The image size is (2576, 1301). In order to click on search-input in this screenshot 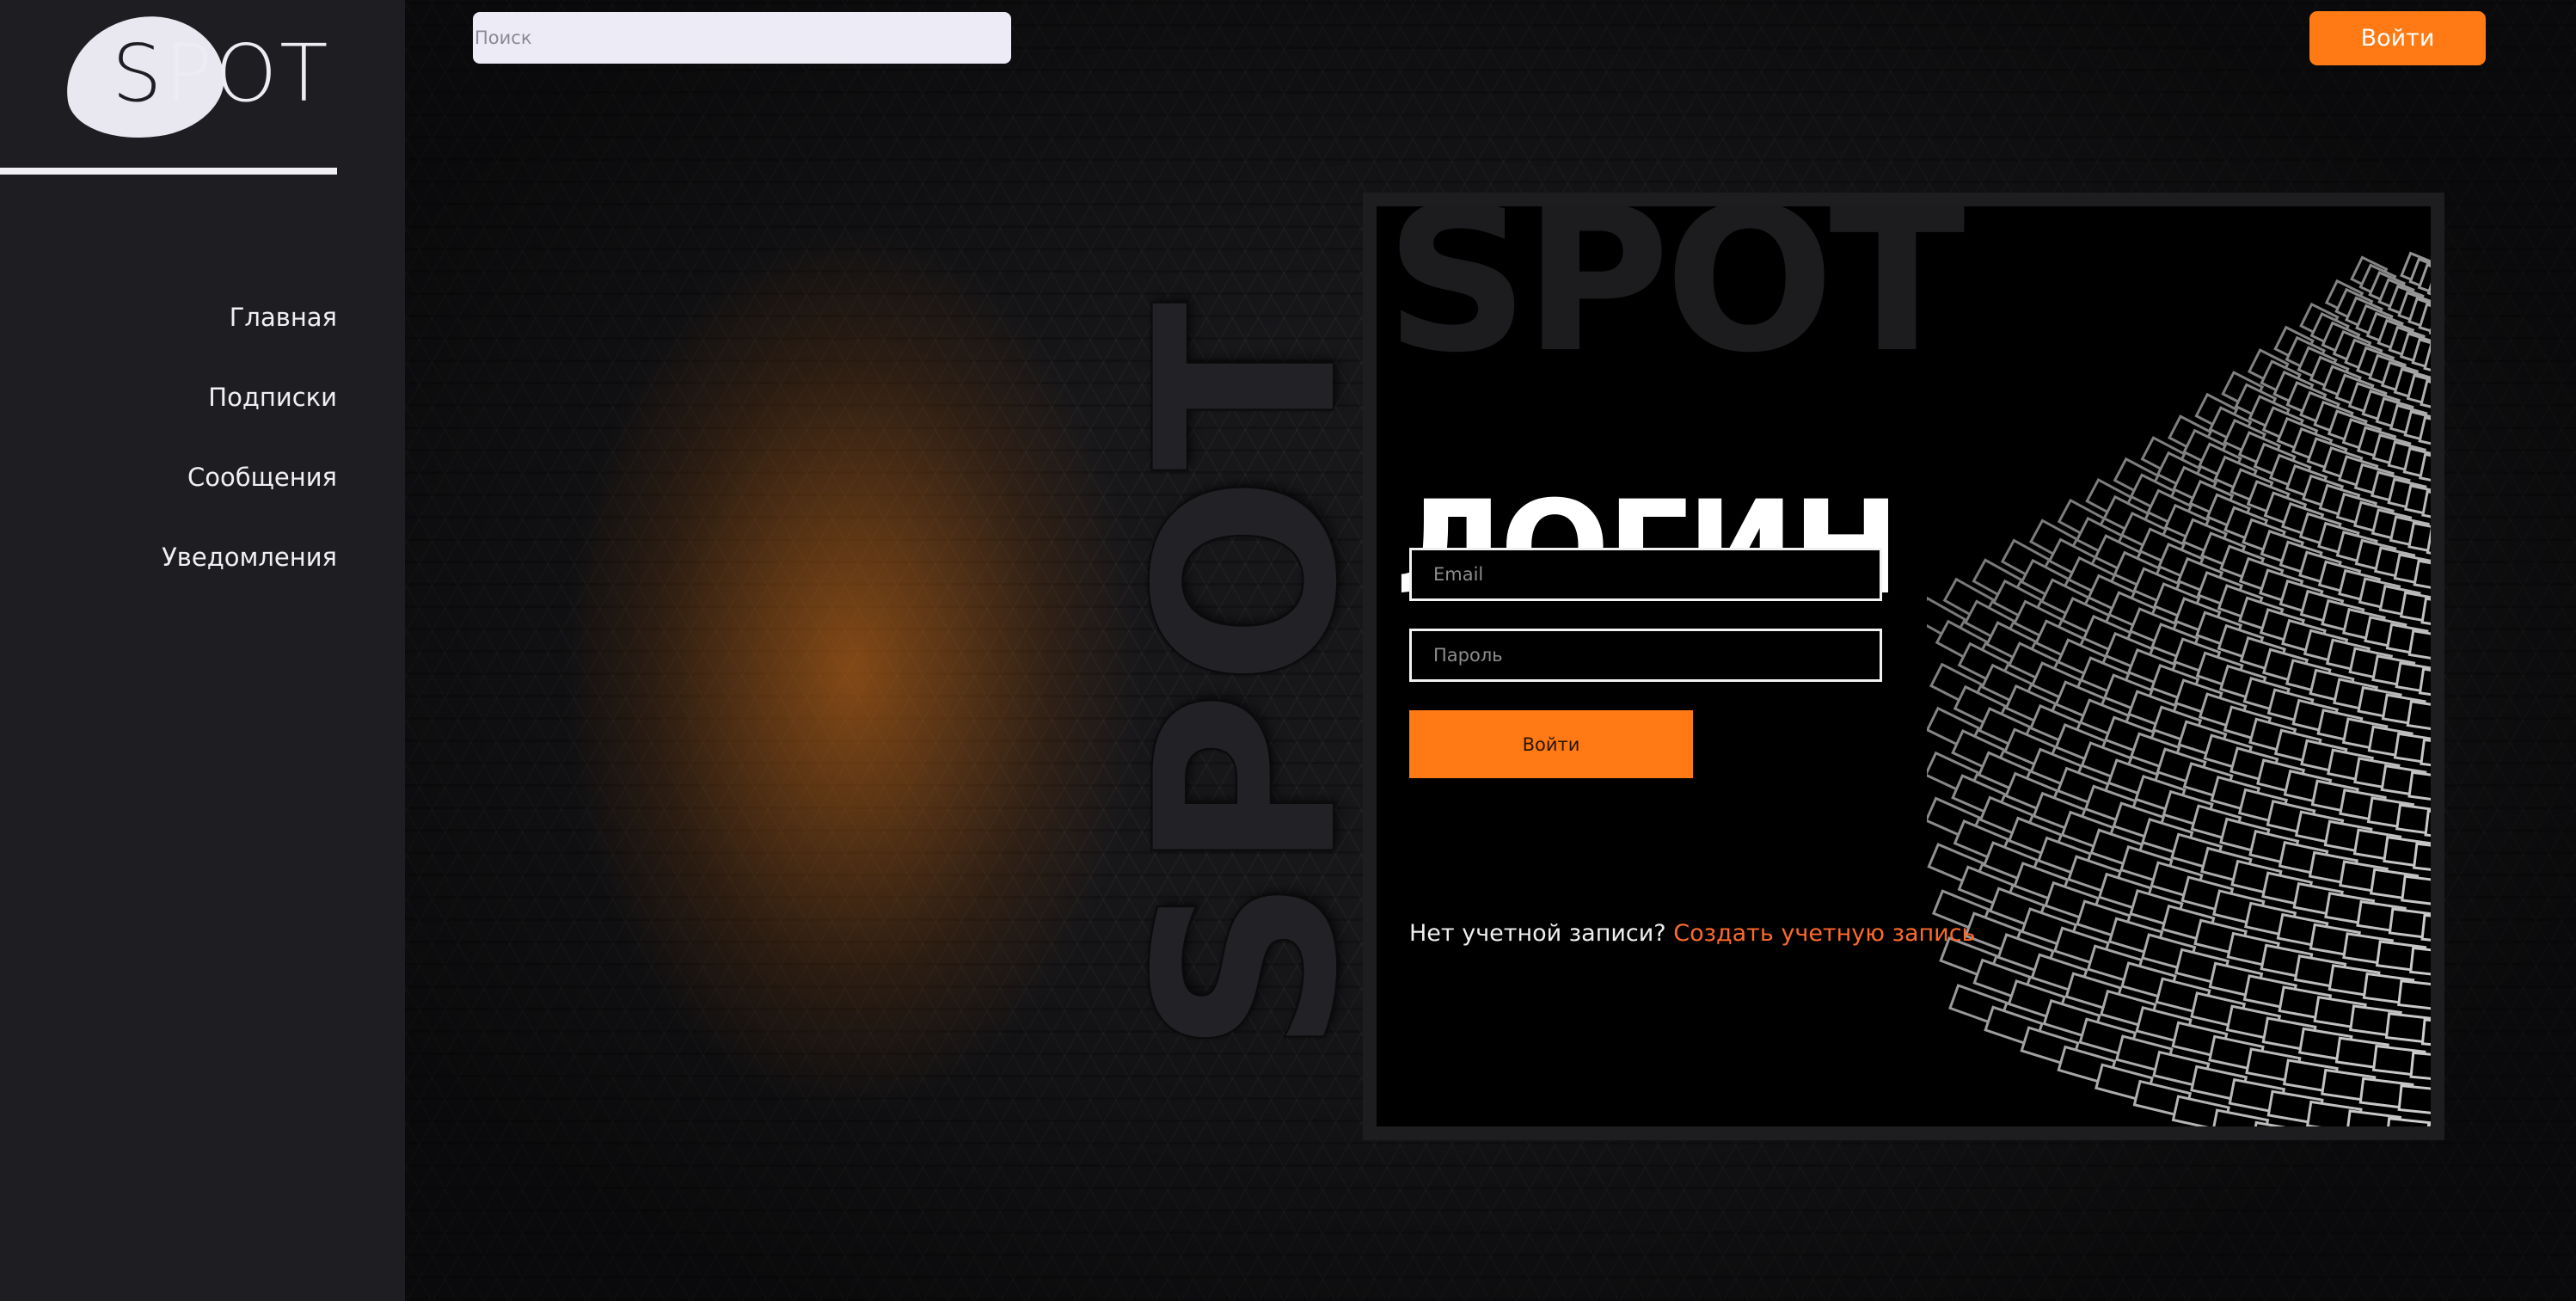, I will do `click(742, 38)`.